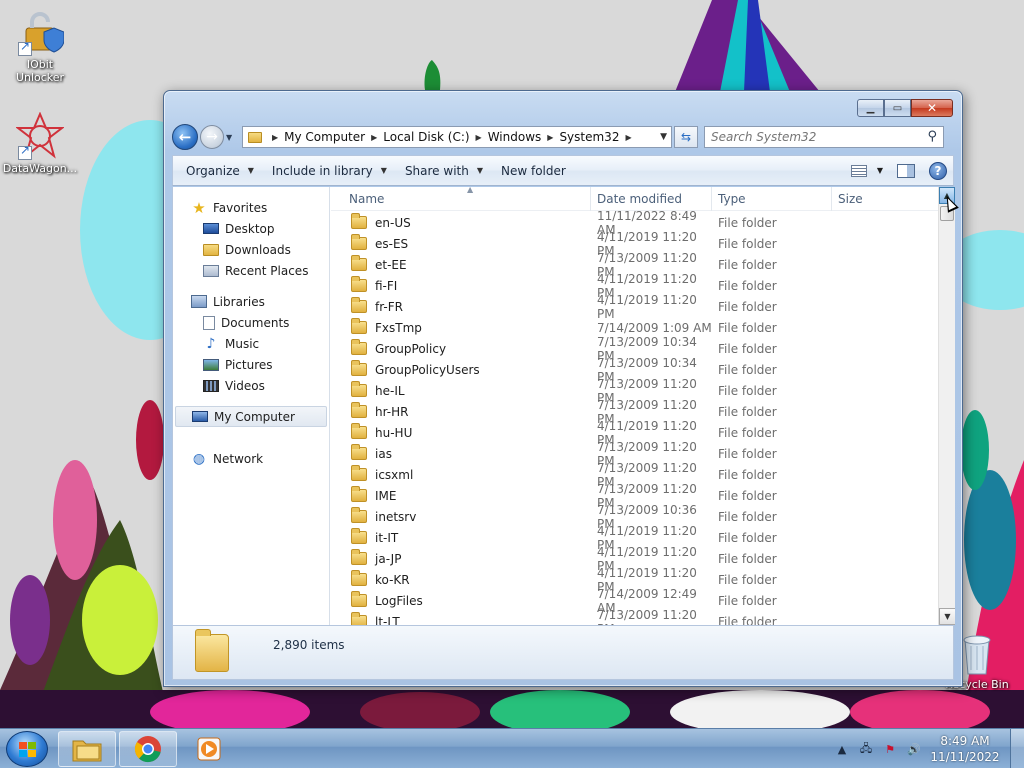  What do you see at coordinates (329, 171) in the screenshot?
I see `include-in-library-button: Include in library ▼` at bounding box center [329, 171].